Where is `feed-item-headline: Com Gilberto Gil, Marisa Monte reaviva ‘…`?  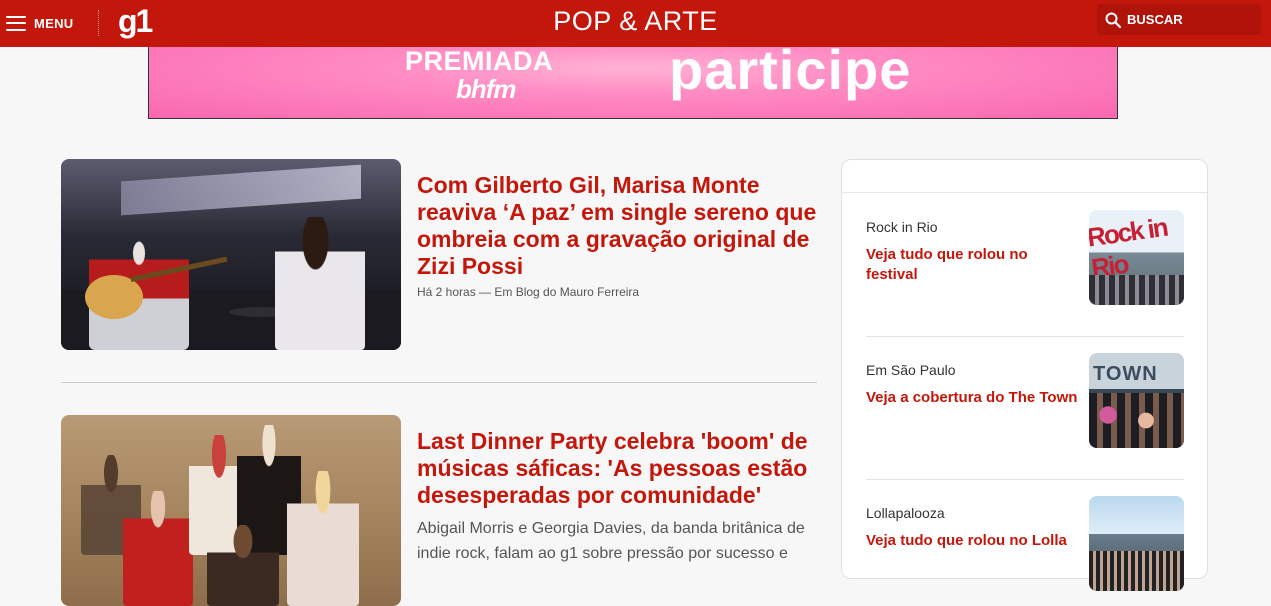
feed-item-headline: Com Gilberto Gil, Marisa Monte reaviva ‘… is located at coordinates (618, 226).